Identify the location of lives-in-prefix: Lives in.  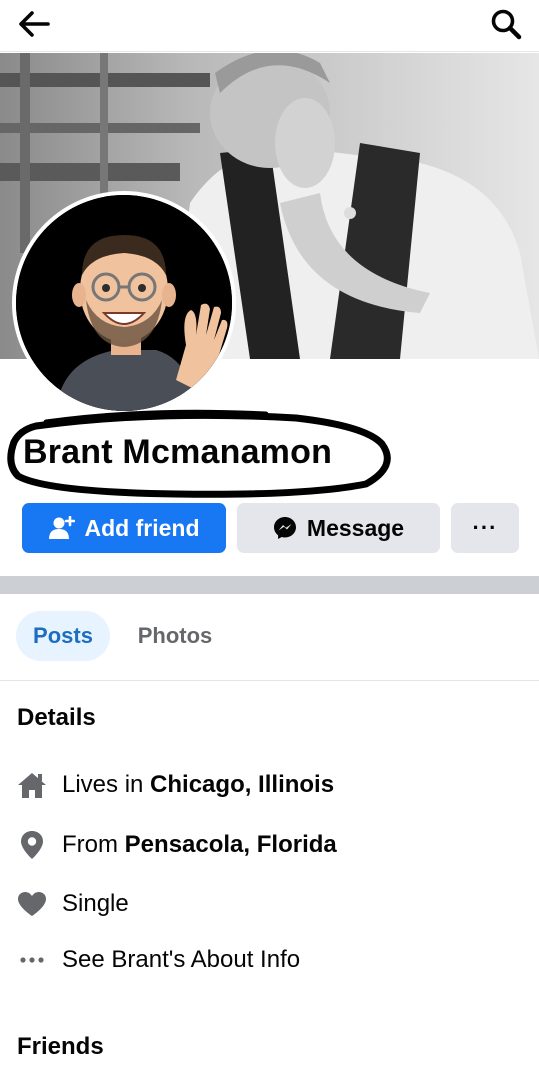
(103, 784).